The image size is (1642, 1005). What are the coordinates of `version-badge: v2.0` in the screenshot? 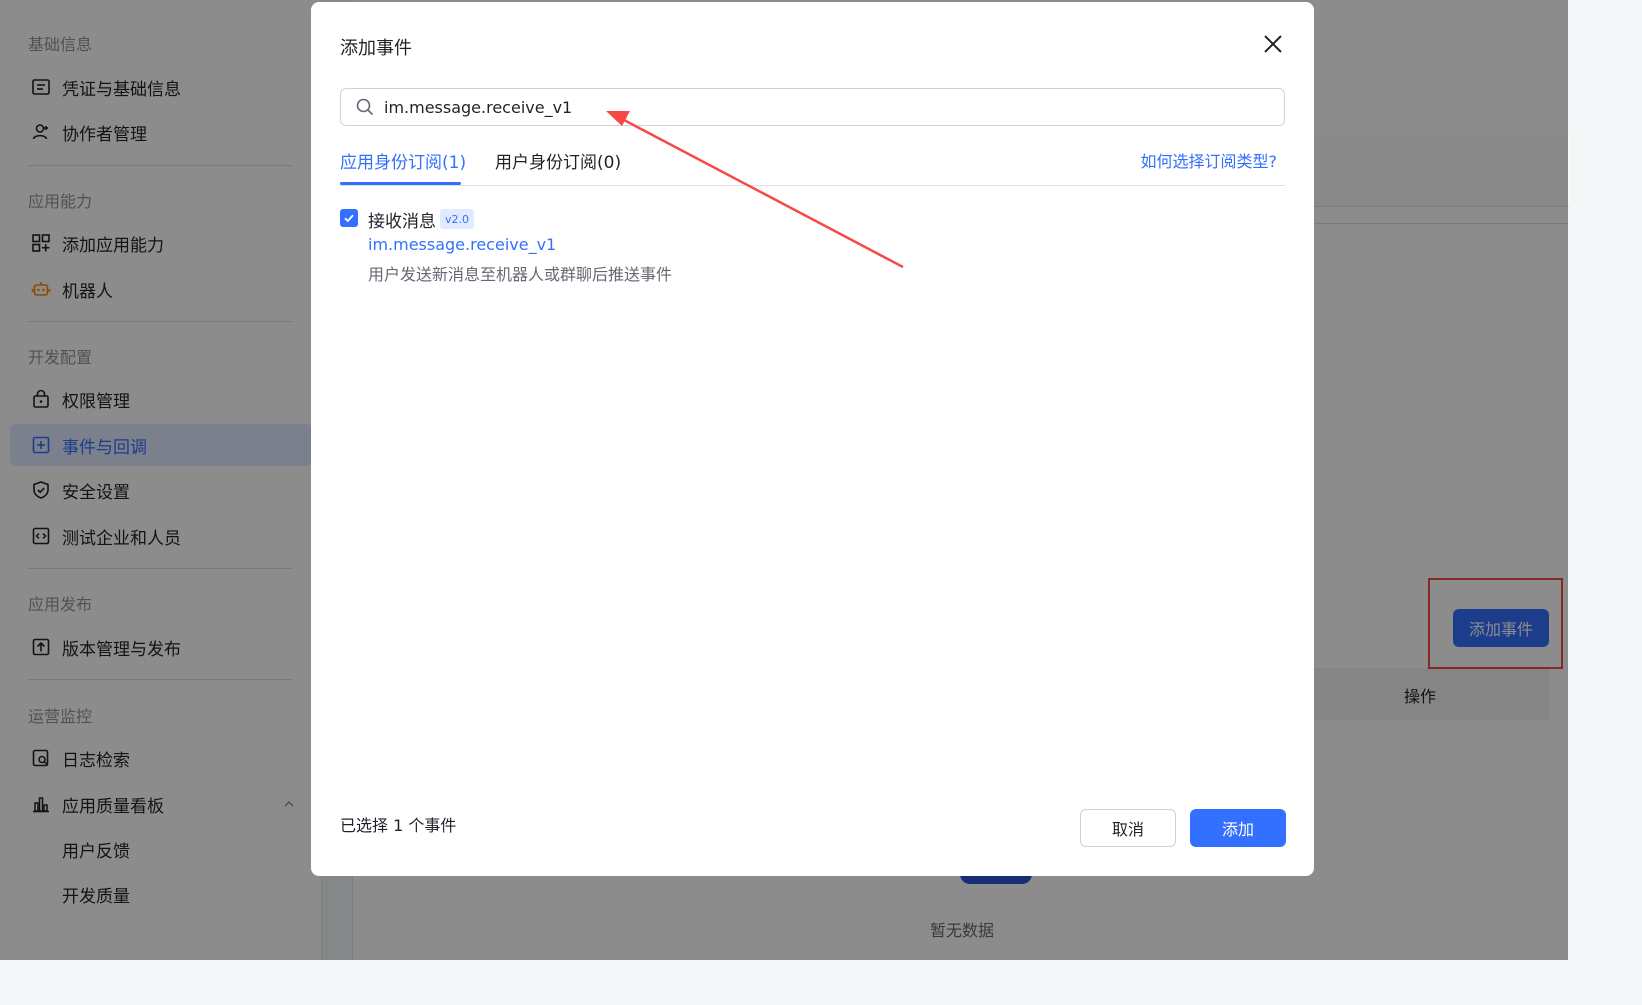 It's located at (457, 219).